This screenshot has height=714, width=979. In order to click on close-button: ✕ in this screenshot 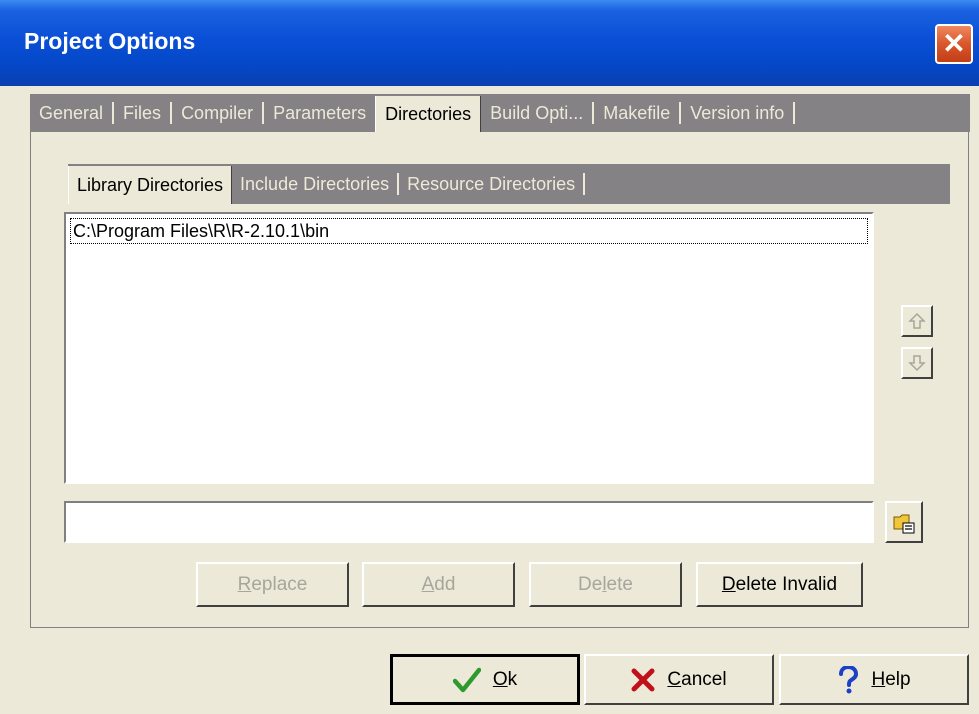, I will do `click(954, 44)`.